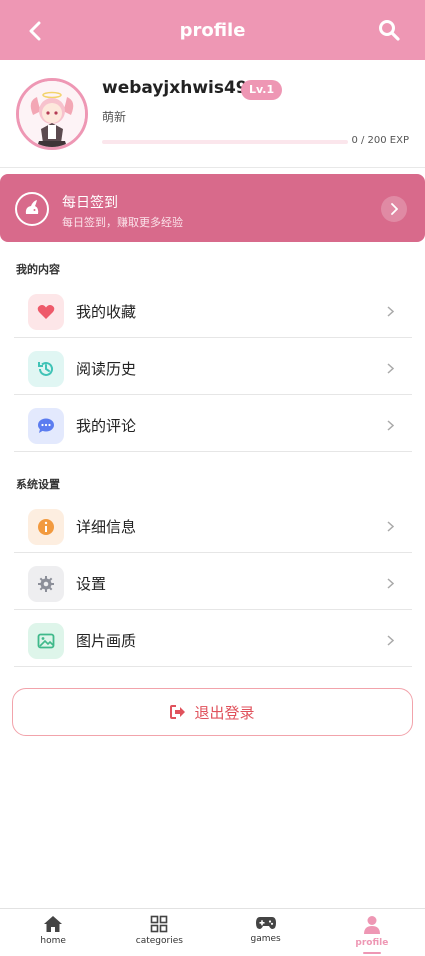 The image size is (425, 956). I want to click on level-badge: Lv.1, so click(262, 90).